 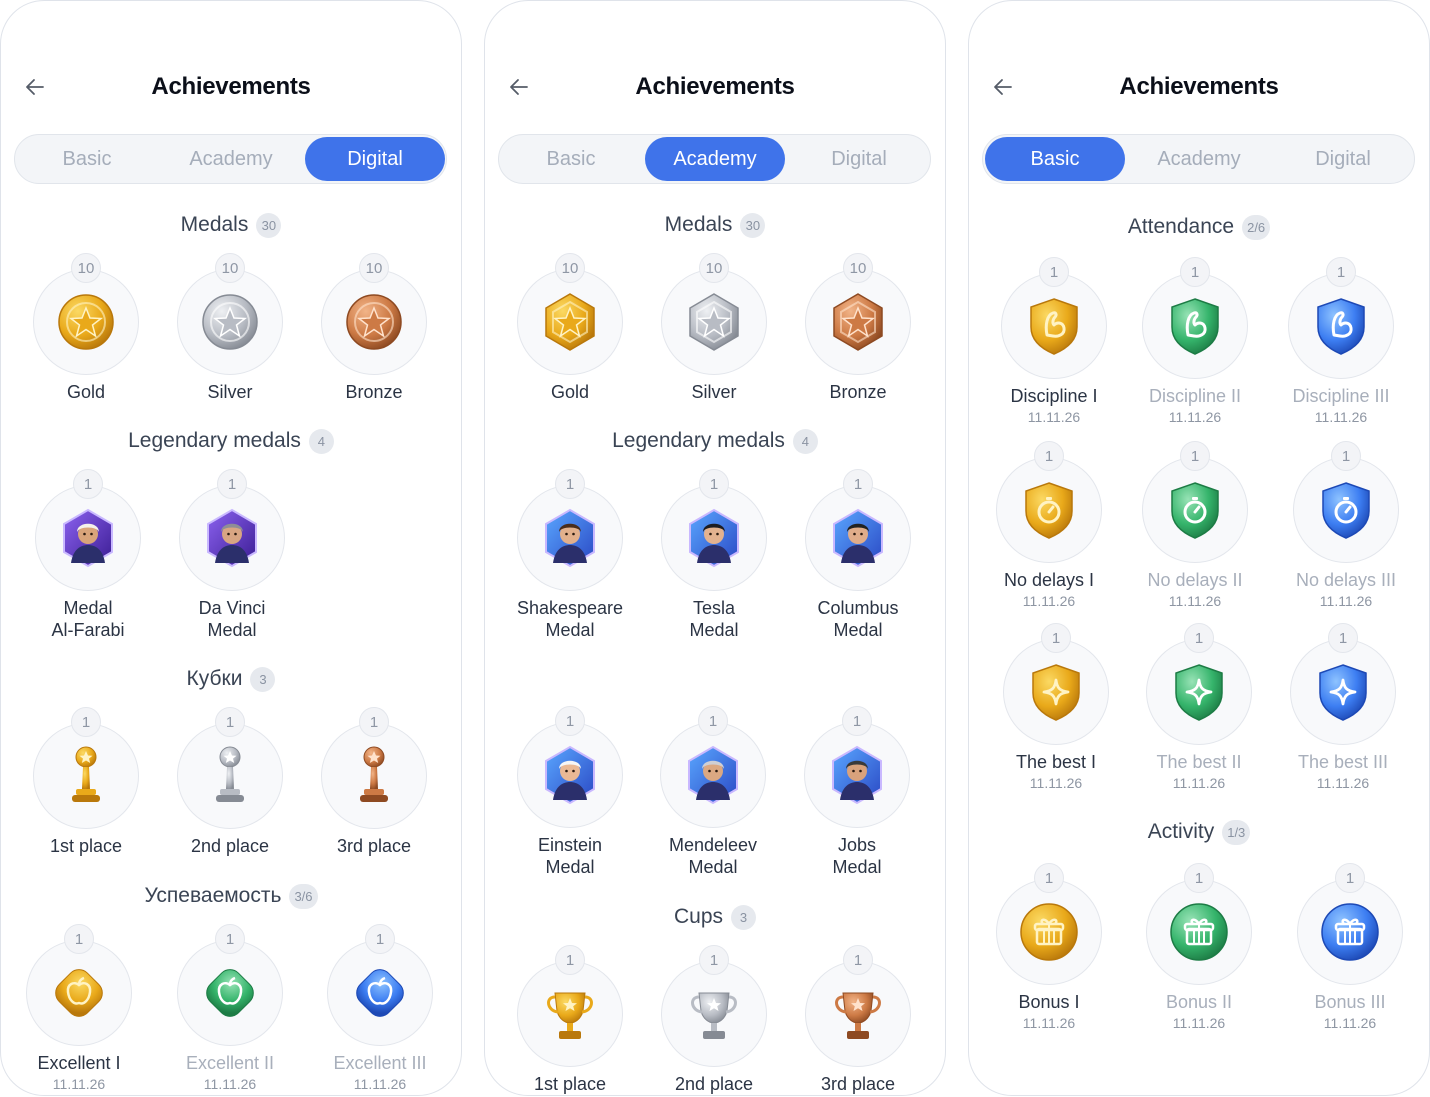 What do you see at coordinates (1054, 396) in the screenshot?
I see `achievement-label: Discipline I` at bounding box center [1054, 396].